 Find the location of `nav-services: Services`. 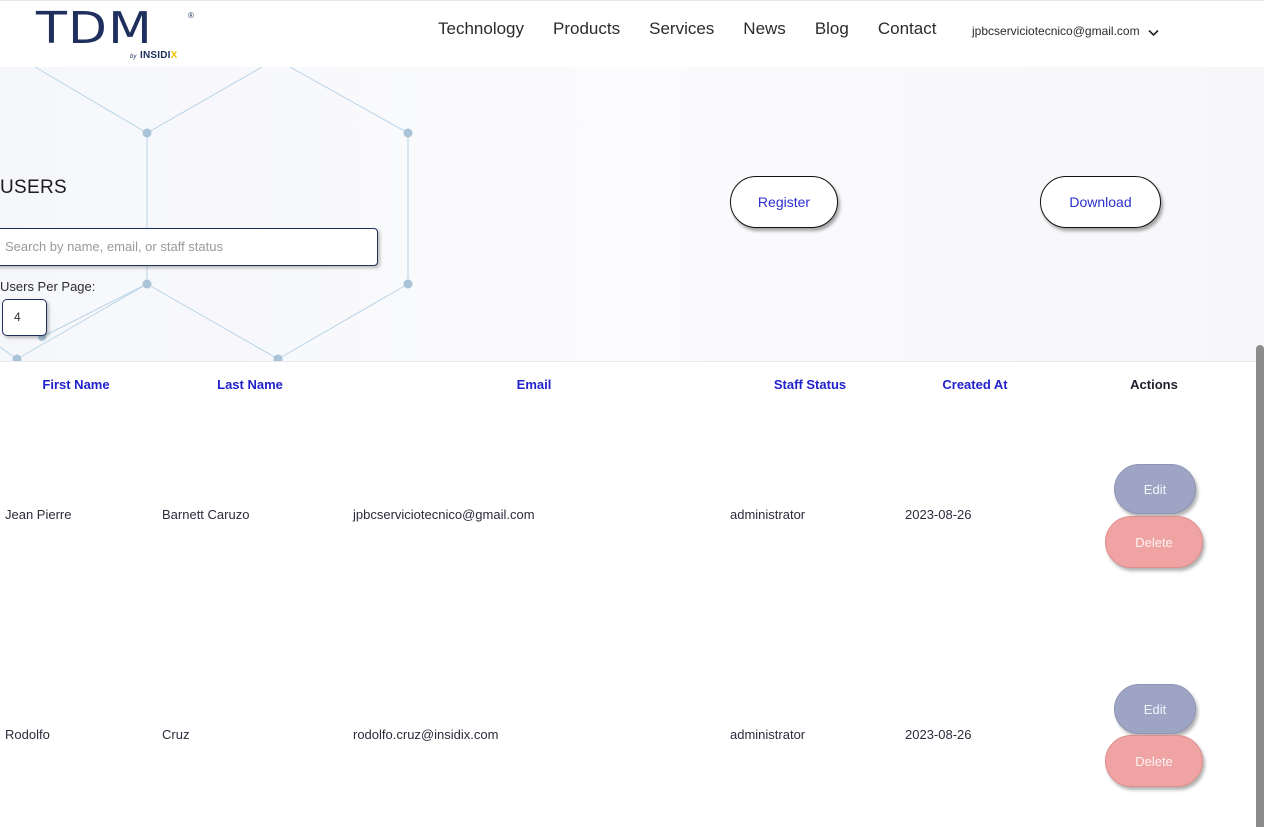

nav-services: Services is located at coordinates (681, 29).